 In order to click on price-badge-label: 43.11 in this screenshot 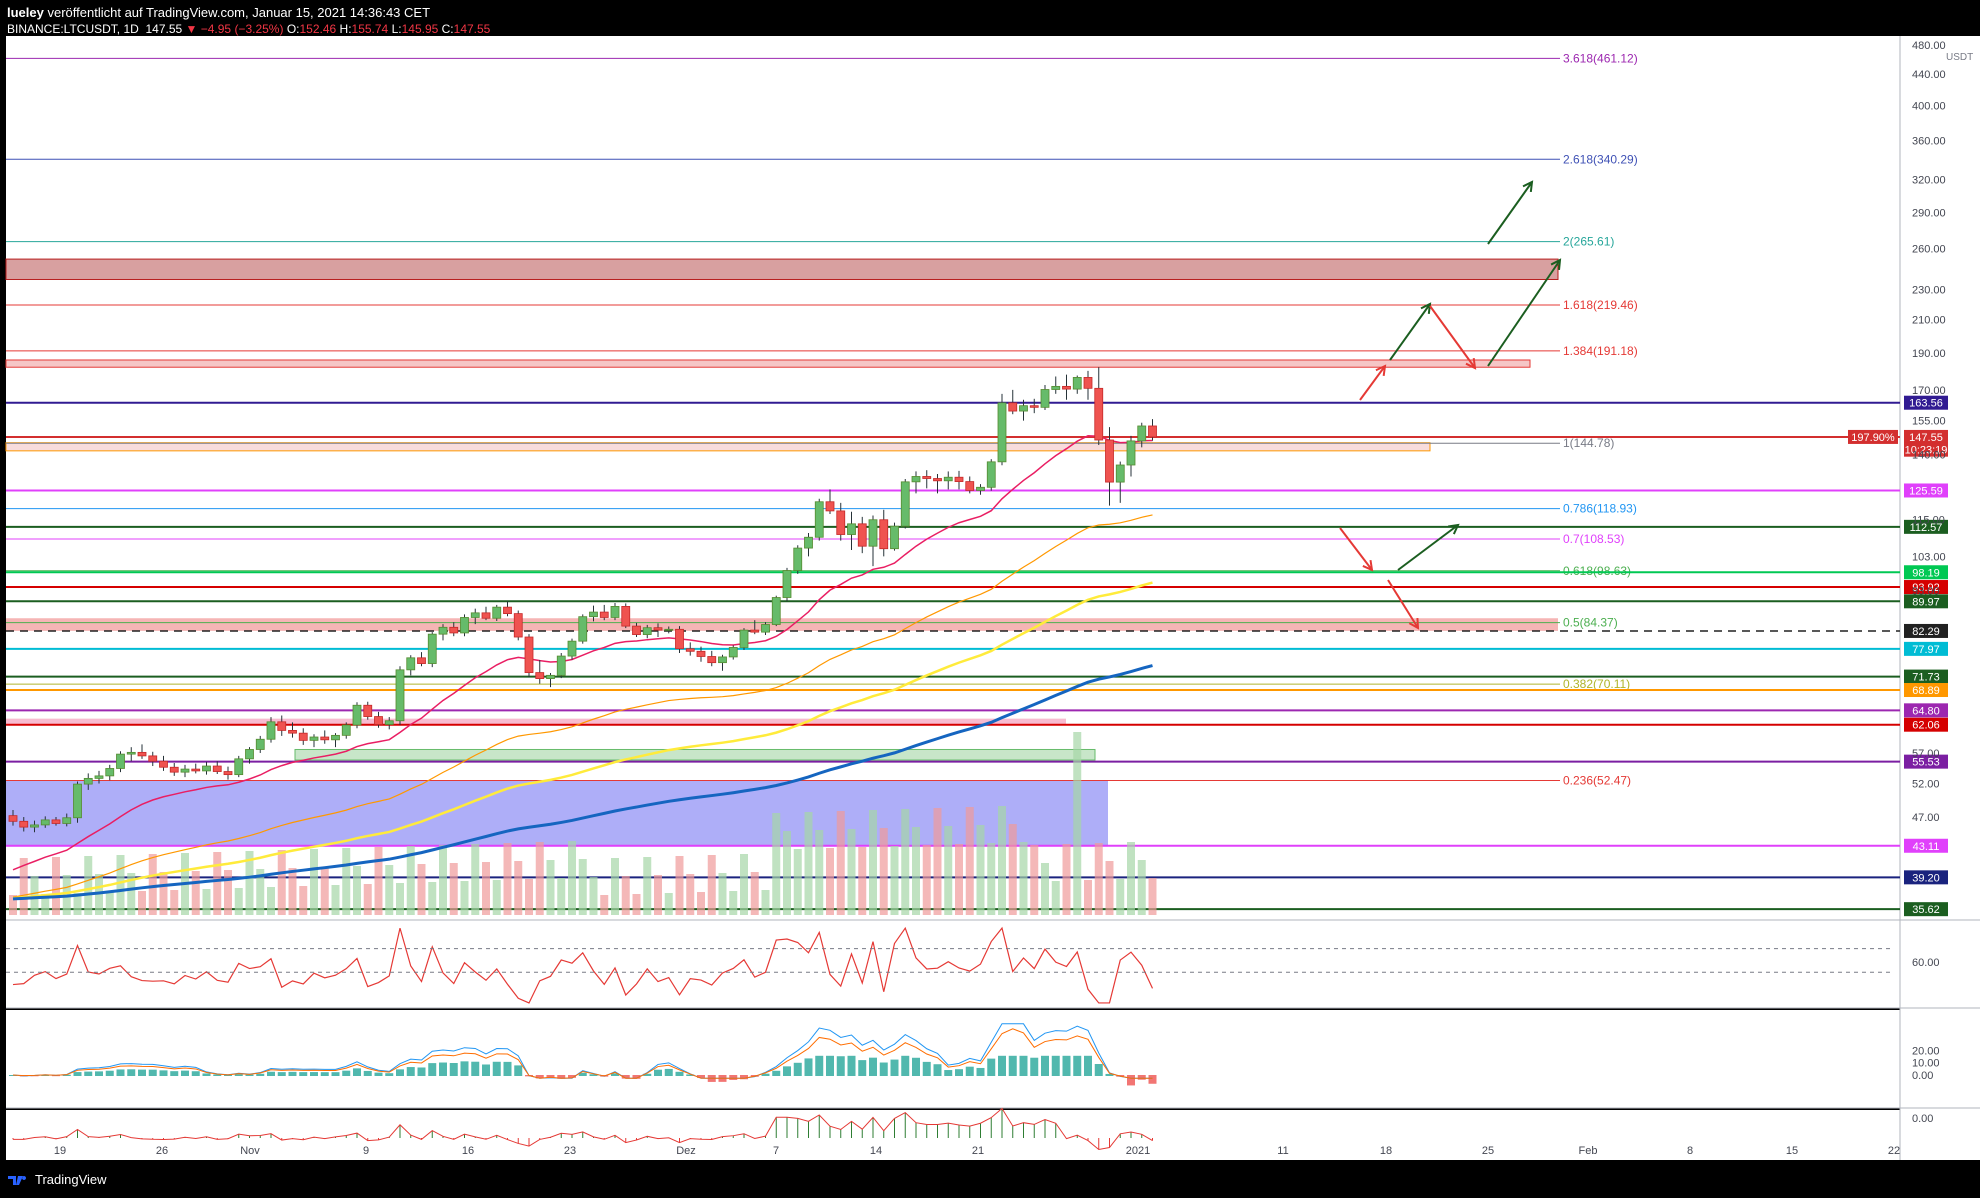, I will do `click(1926, 847)`.